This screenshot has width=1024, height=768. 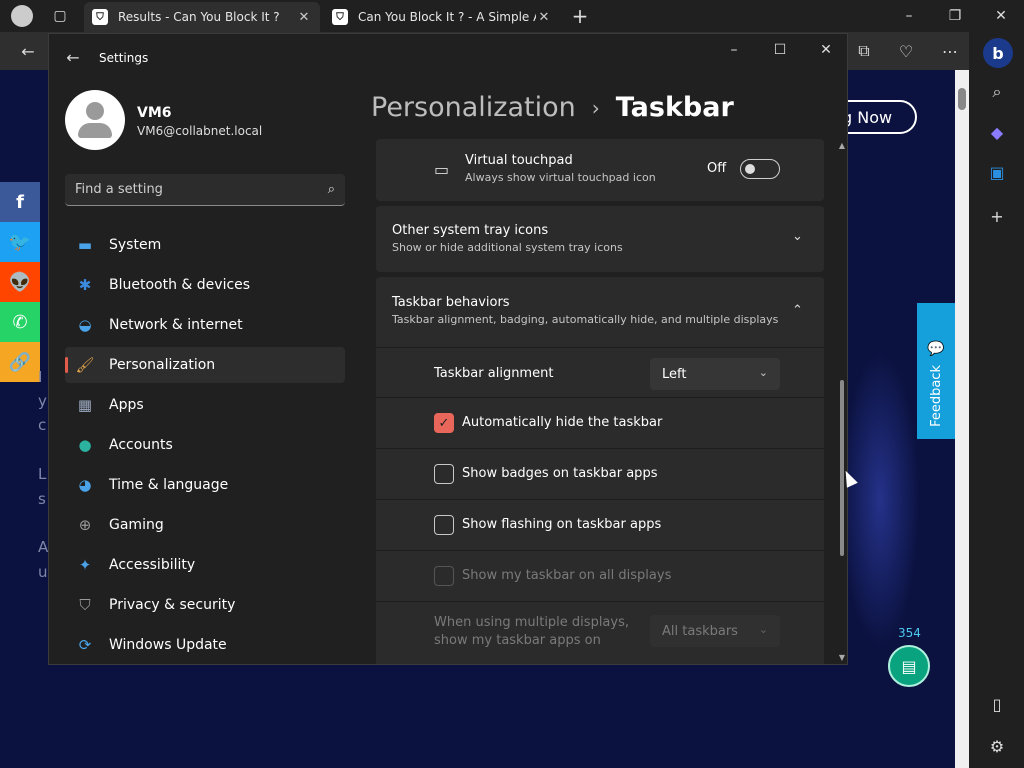 I want to click on tray-title: Other system tray icons, so click(x=470, y=230).